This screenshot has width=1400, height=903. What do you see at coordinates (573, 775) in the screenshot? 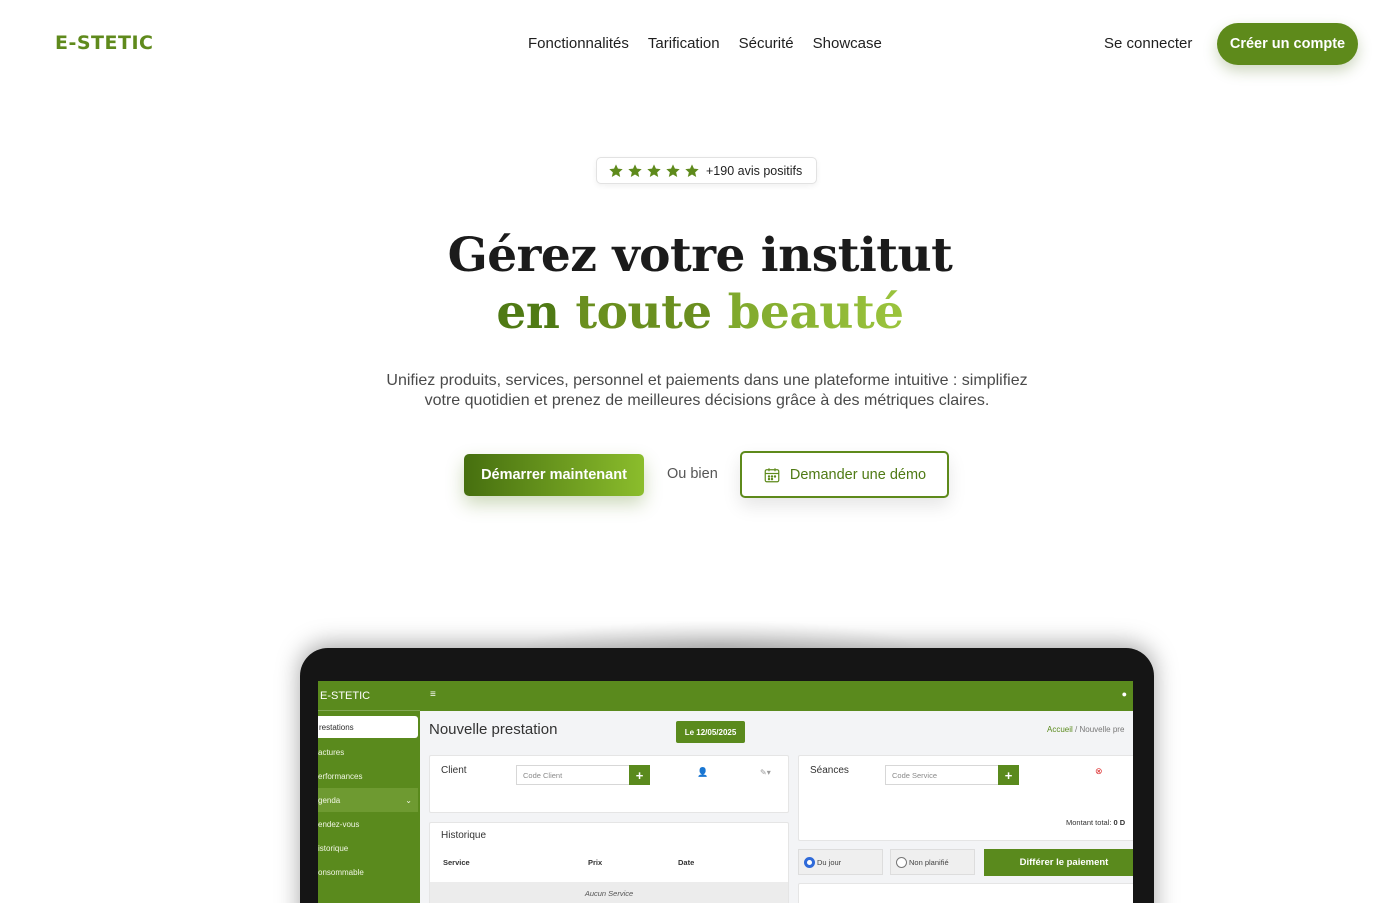
I see `client-code-input: Code Client` at bounding box center [573, 775].